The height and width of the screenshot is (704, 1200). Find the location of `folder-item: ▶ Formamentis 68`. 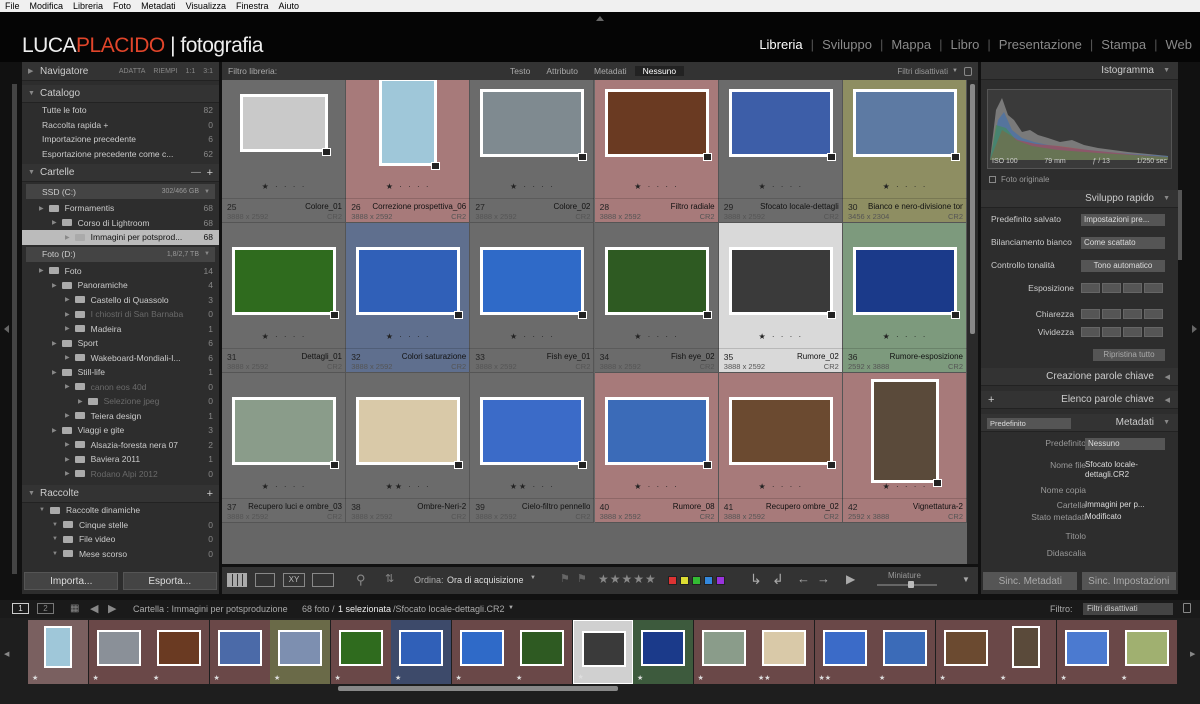

folder-item: ▶ Formamentis 68 is located at coordinates (120, 208).